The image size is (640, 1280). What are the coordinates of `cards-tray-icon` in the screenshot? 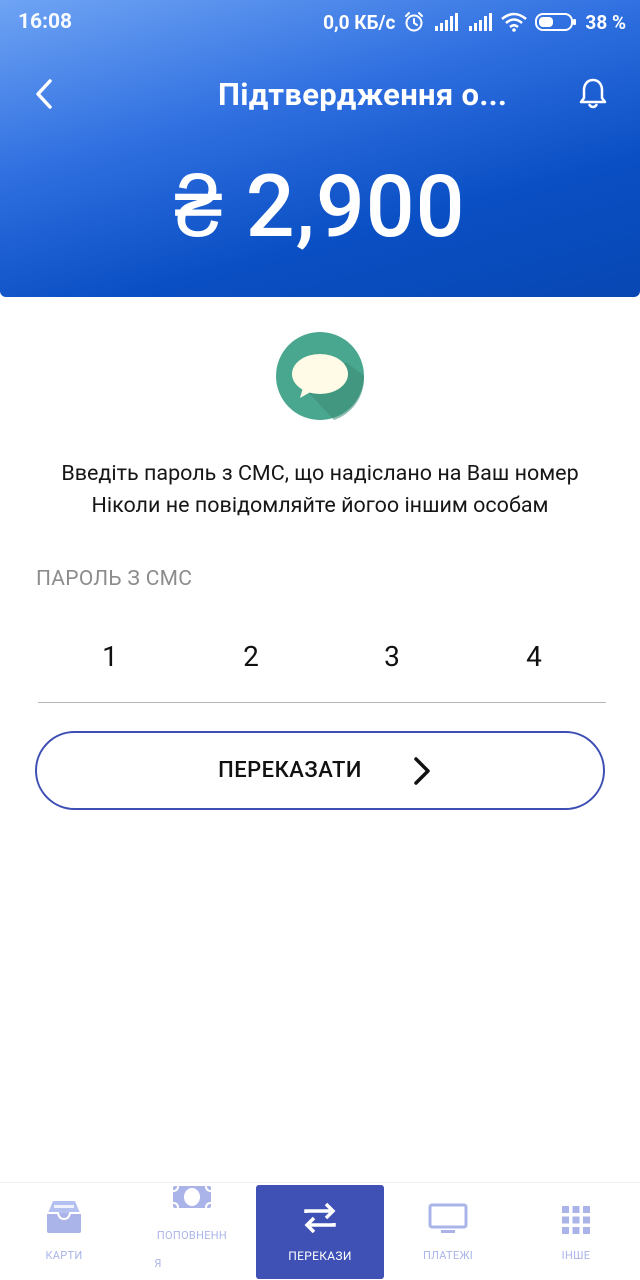 It's located at (64, 1217).